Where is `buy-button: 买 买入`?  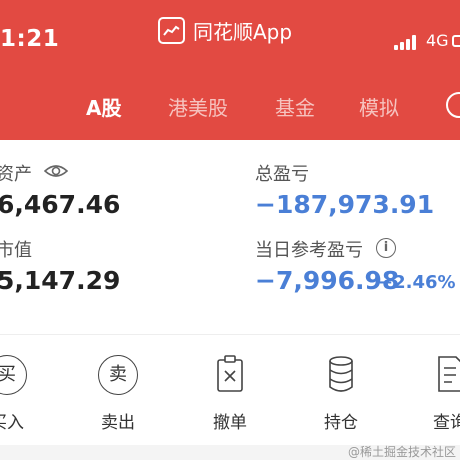
buy-button: 买 买入 is located at coordinates (23, 394).